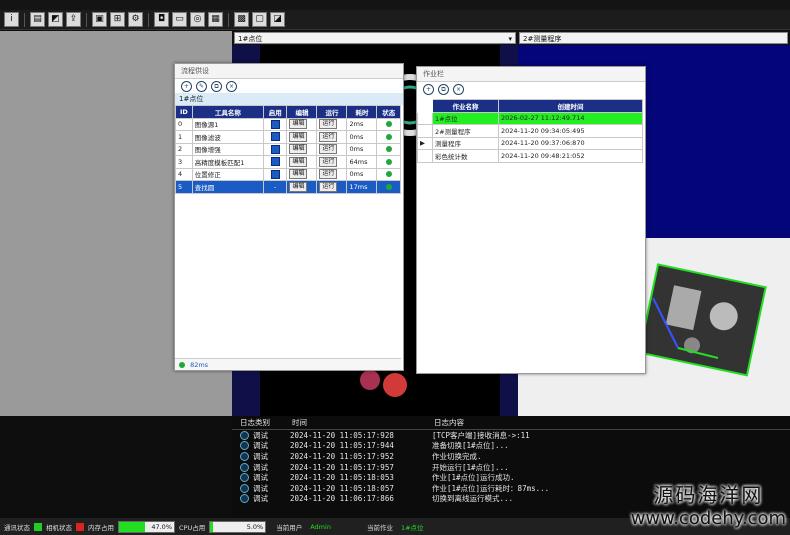  Describe the element at coordinates (241, 19) in the screenshot. I see `grid-icon: ▩` at that location.